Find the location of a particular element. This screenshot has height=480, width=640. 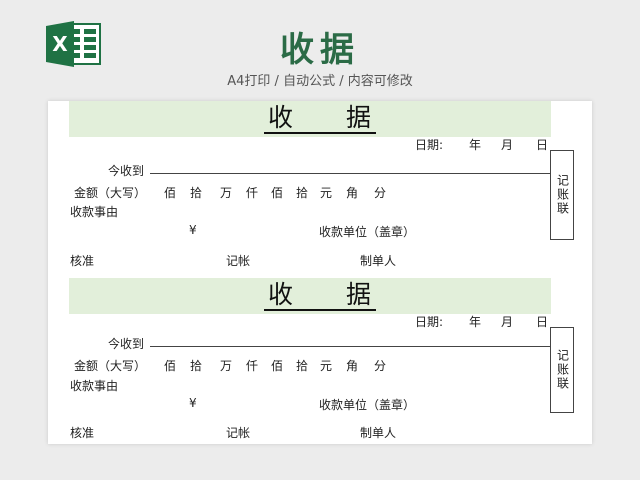

page-subtitle: A4打印 / 自动公式 / 内容可修改 is located at coordinates (320, 81).